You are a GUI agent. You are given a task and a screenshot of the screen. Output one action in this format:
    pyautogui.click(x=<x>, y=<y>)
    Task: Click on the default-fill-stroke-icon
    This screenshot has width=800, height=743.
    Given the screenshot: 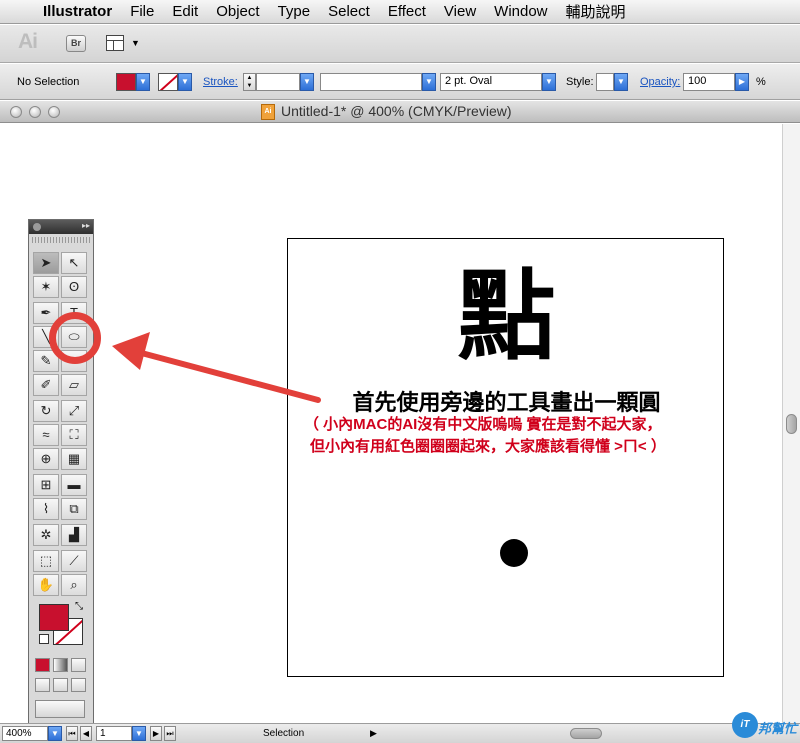 What is the action you would take?
    pyautogui.click(x=44, y=639)
    